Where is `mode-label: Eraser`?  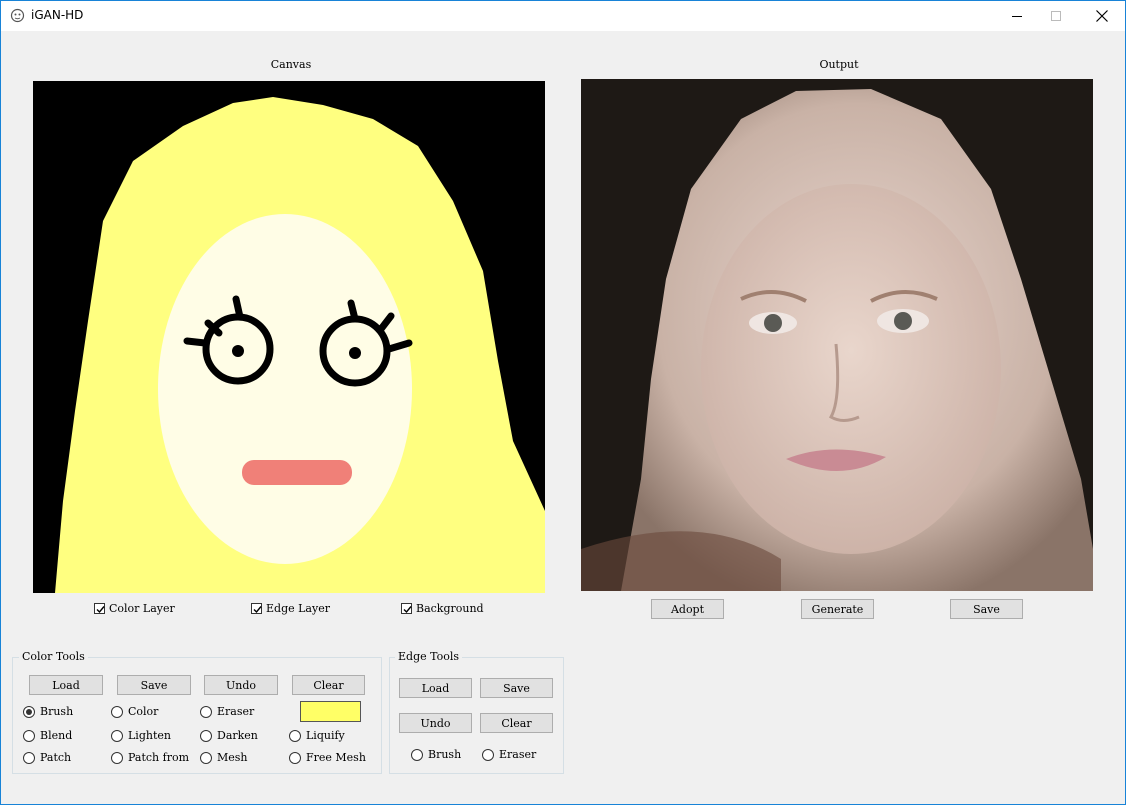 mode-label: Eraser is located at coordinates (236, 711).